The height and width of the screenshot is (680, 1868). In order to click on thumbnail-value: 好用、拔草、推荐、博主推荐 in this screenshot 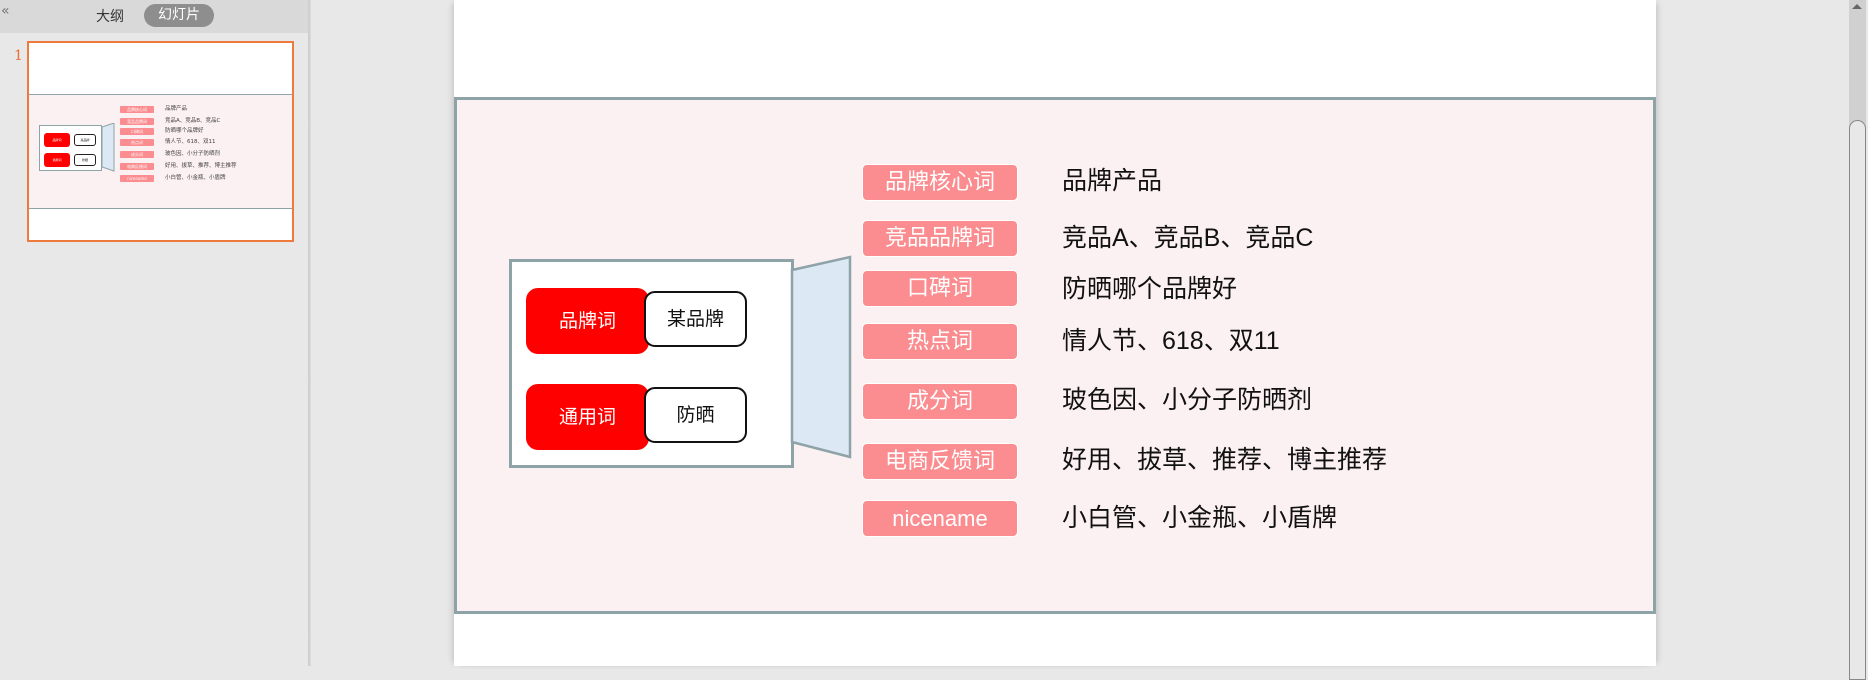, I will do `click(201, 166)`.